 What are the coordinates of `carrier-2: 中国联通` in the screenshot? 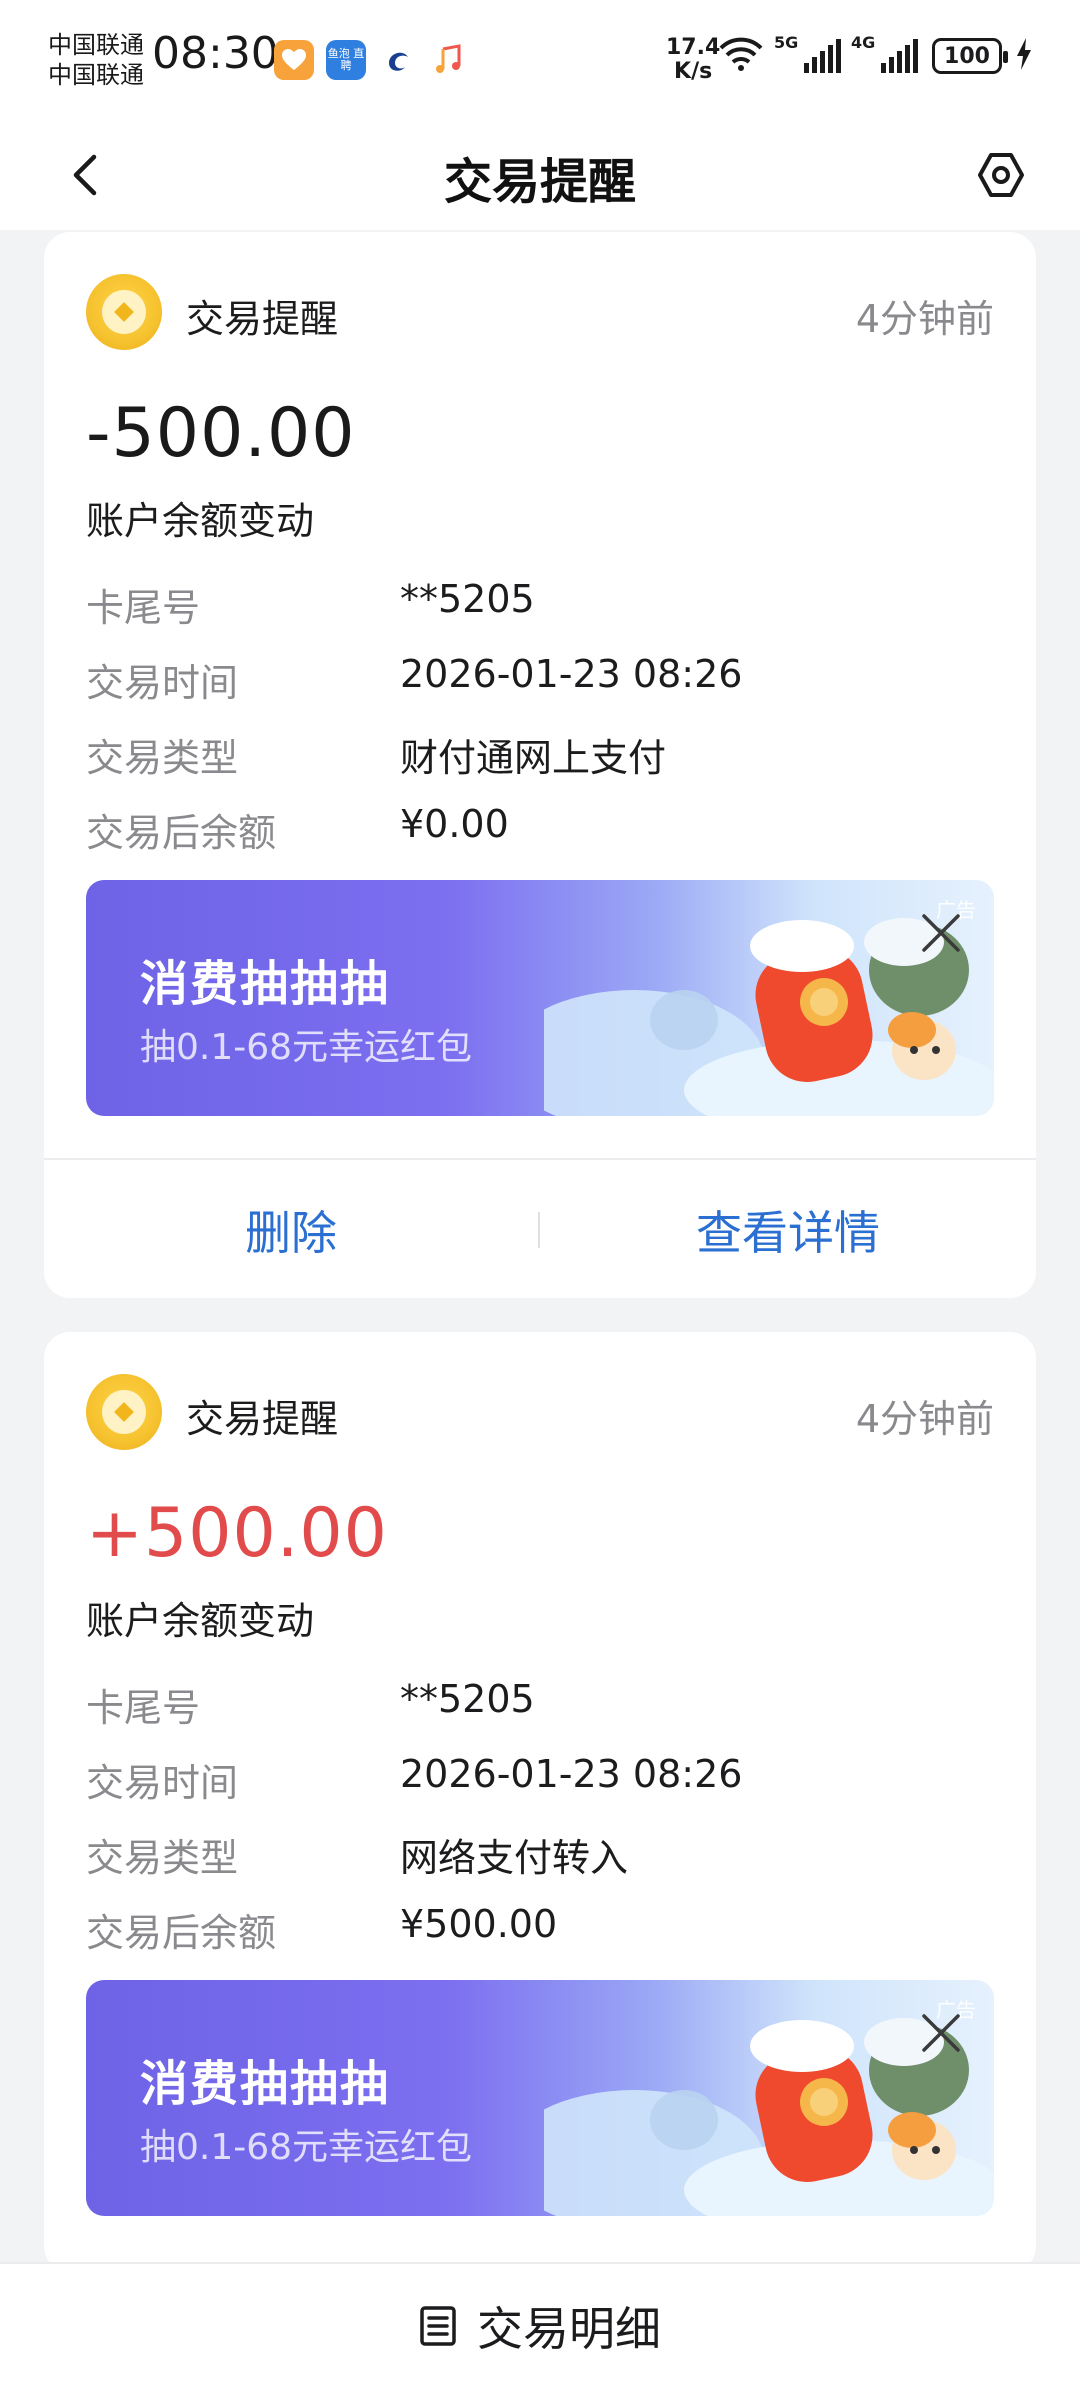 It's located at (96, 75).